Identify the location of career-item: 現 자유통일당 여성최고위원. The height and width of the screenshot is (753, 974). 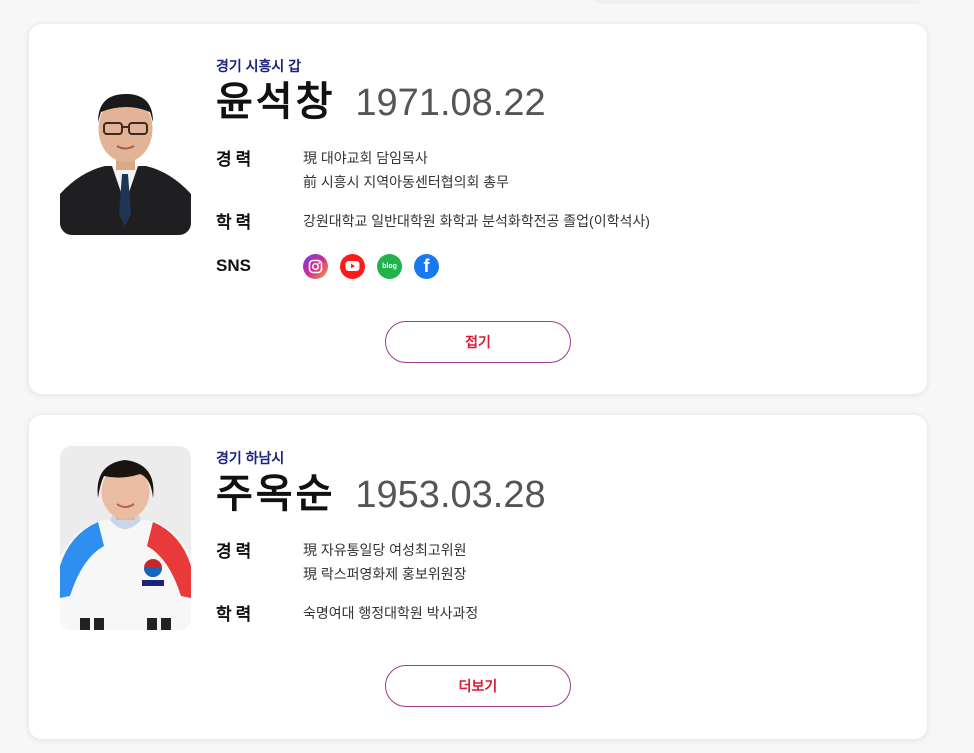
(385, 550).